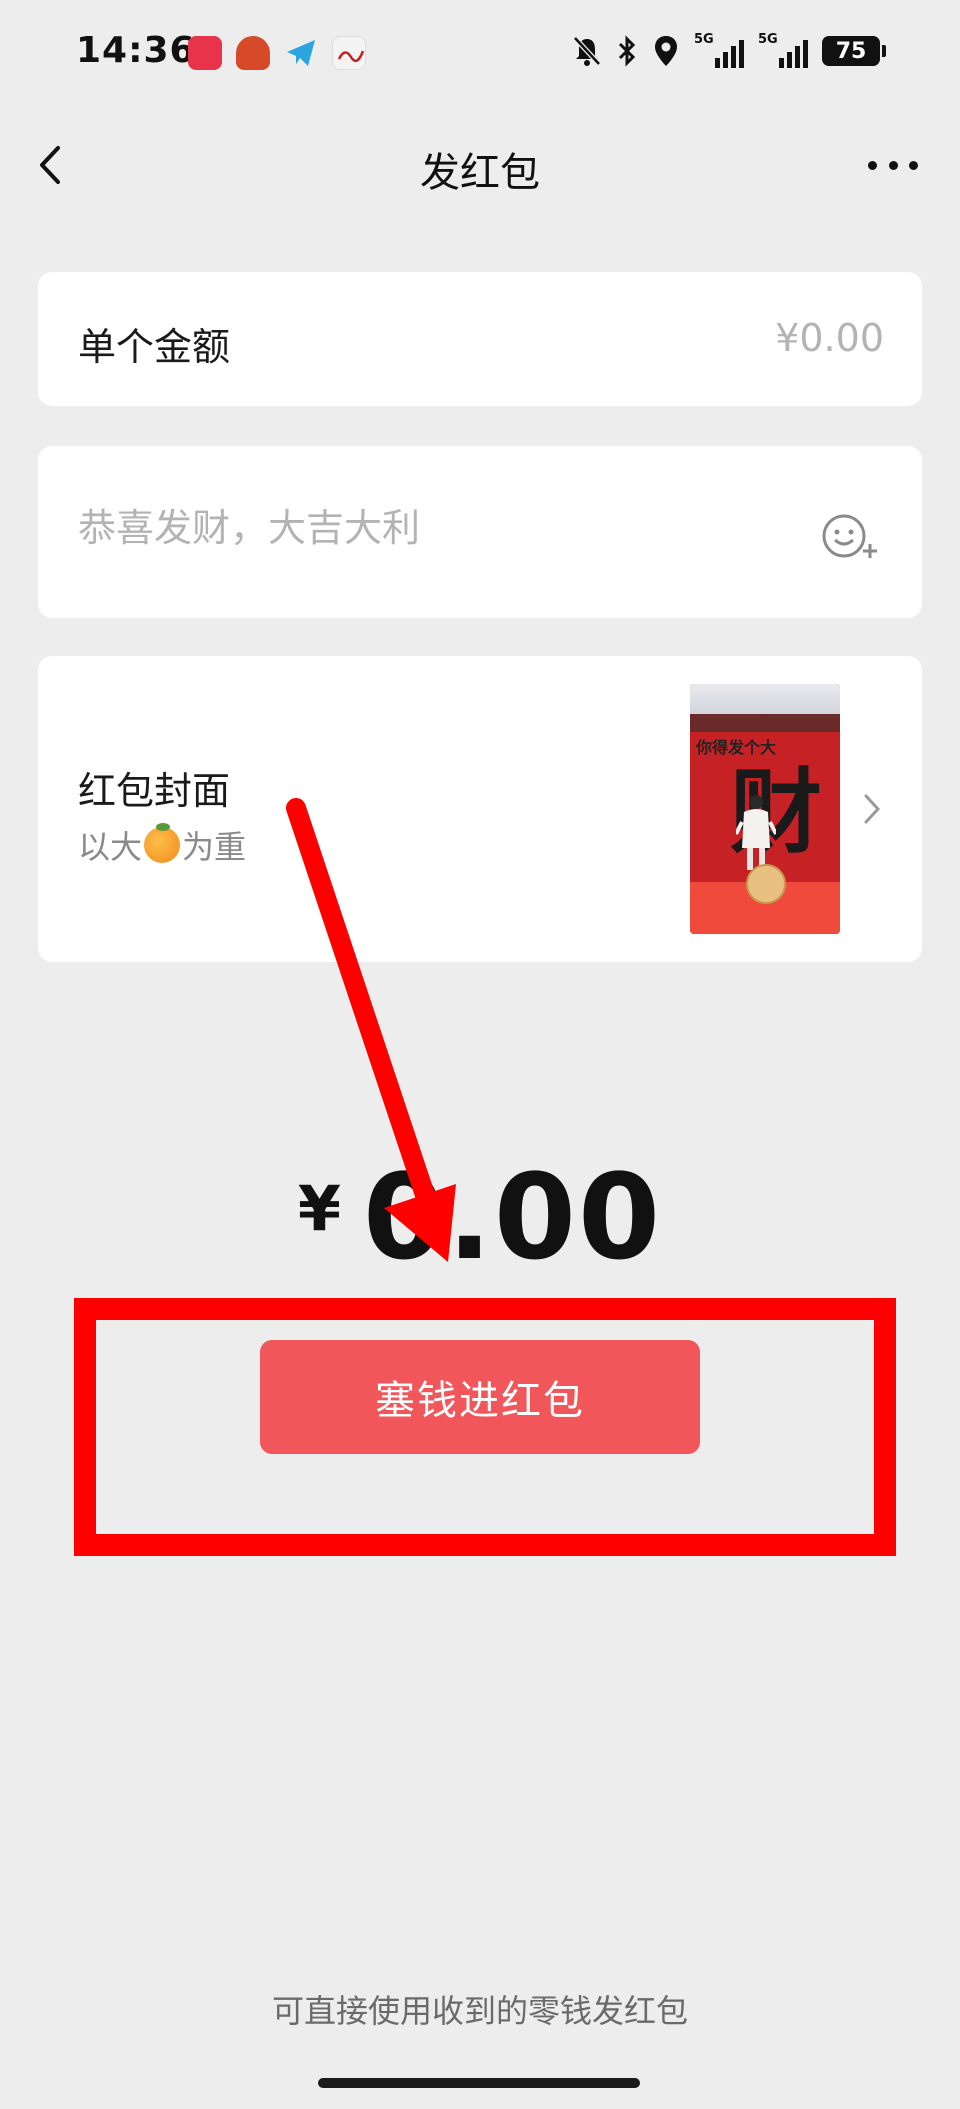 Image resolution: width=960 pixels, height=2109 pixels. I want to click on emoji-button, so click(850, 536).